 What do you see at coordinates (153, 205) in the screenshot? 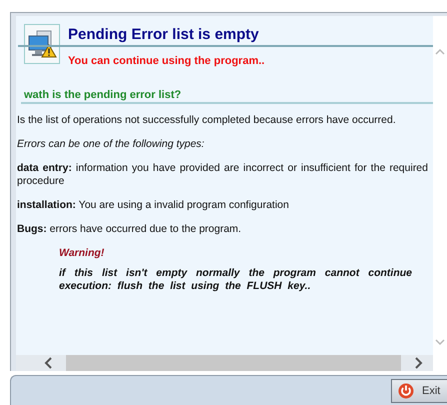
I see `paragraph: installation: You are using a invalid program configuration` at bounding box center [153, 205].